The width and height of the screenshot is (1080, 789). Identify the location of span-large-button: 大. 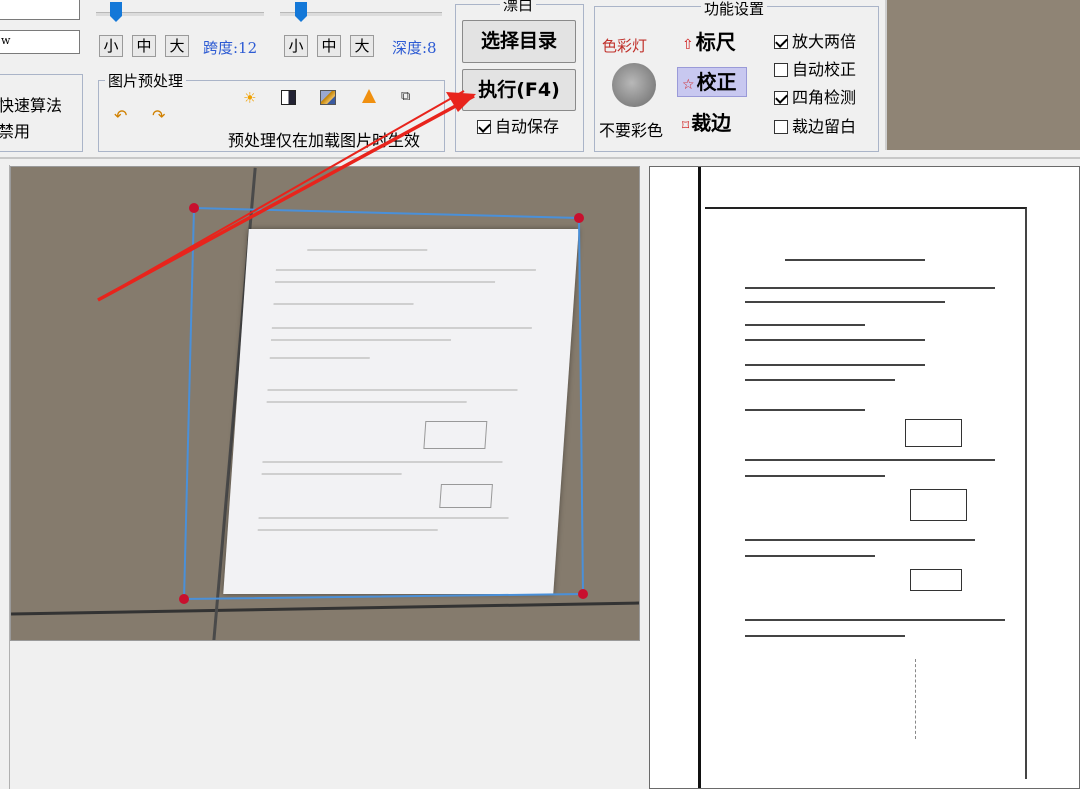
(177, 46).